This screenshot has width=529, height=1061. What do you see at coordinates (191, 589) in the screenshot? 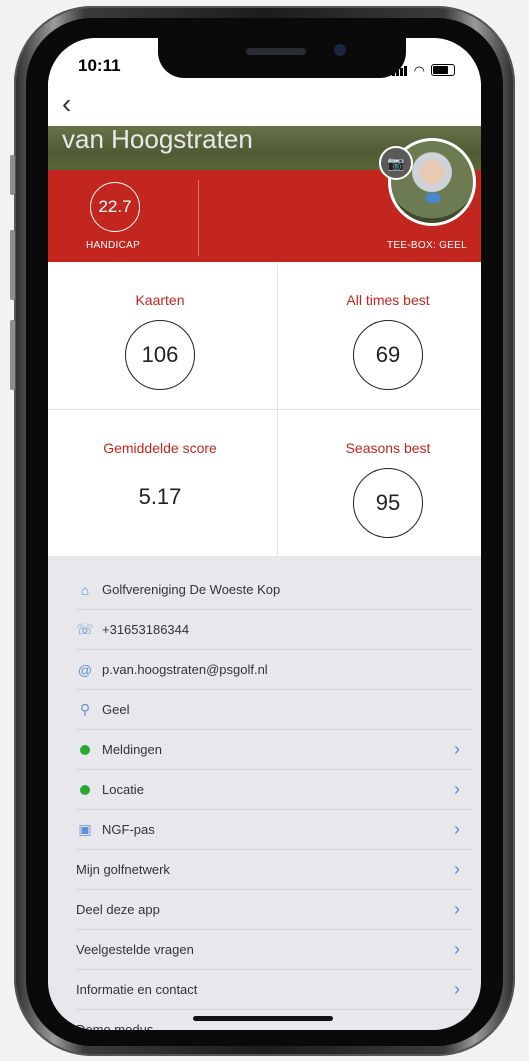
I see `club-name: Golfvereniging De Woeste Kop` at bounding box center [191, 589].